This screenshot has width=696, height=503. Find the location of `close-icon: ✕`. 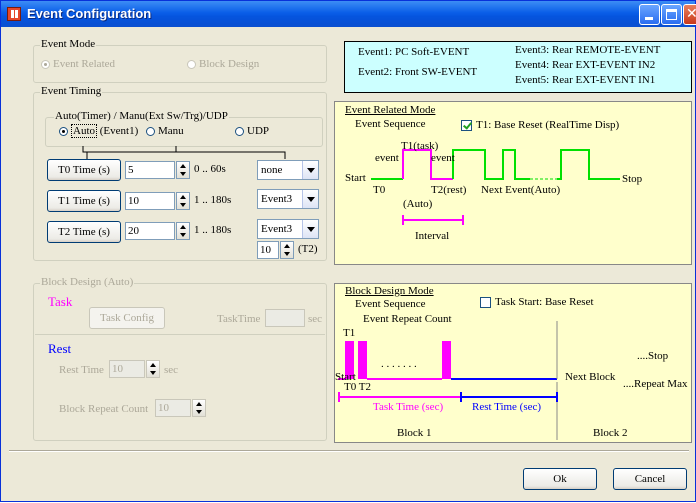

close-icon: ✕ is located at coordinates (691, 14).